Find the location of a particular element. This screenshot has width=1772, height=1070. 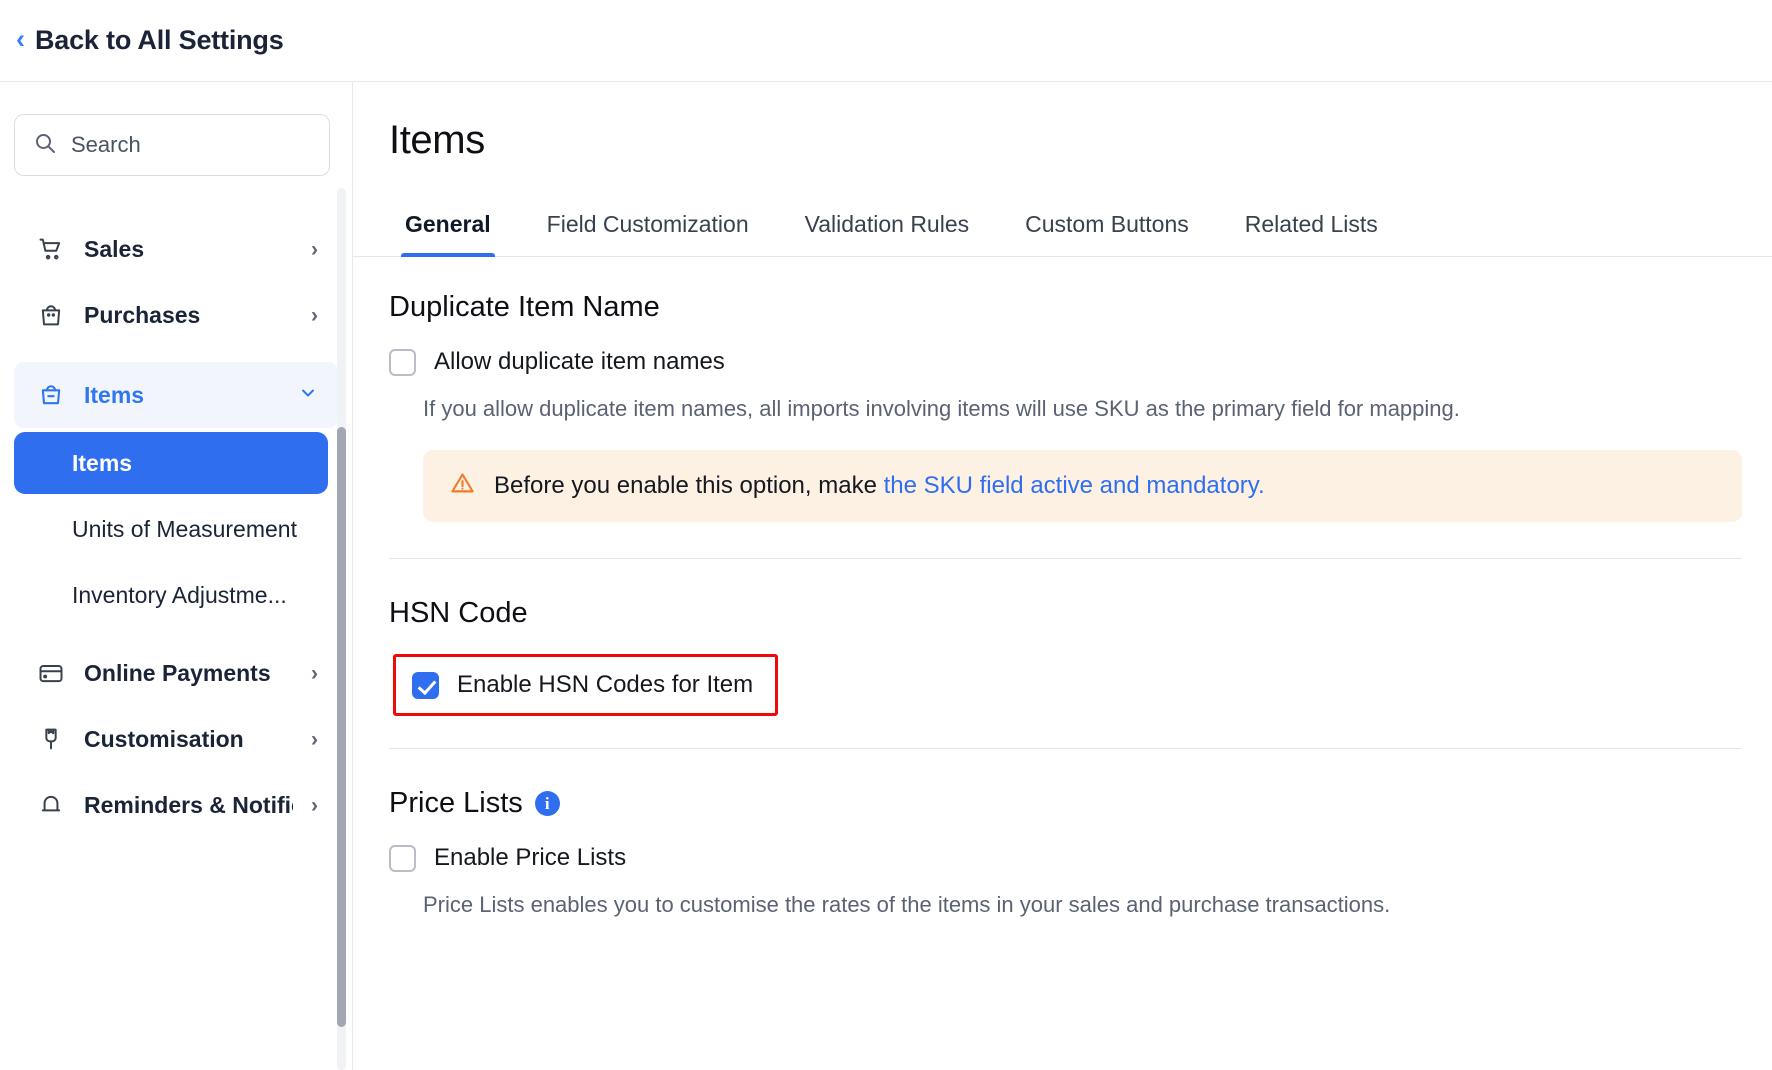

allow-duplicate-item-names-checkbox: Allow duplicate item names is located at coordinates (1065, 362).